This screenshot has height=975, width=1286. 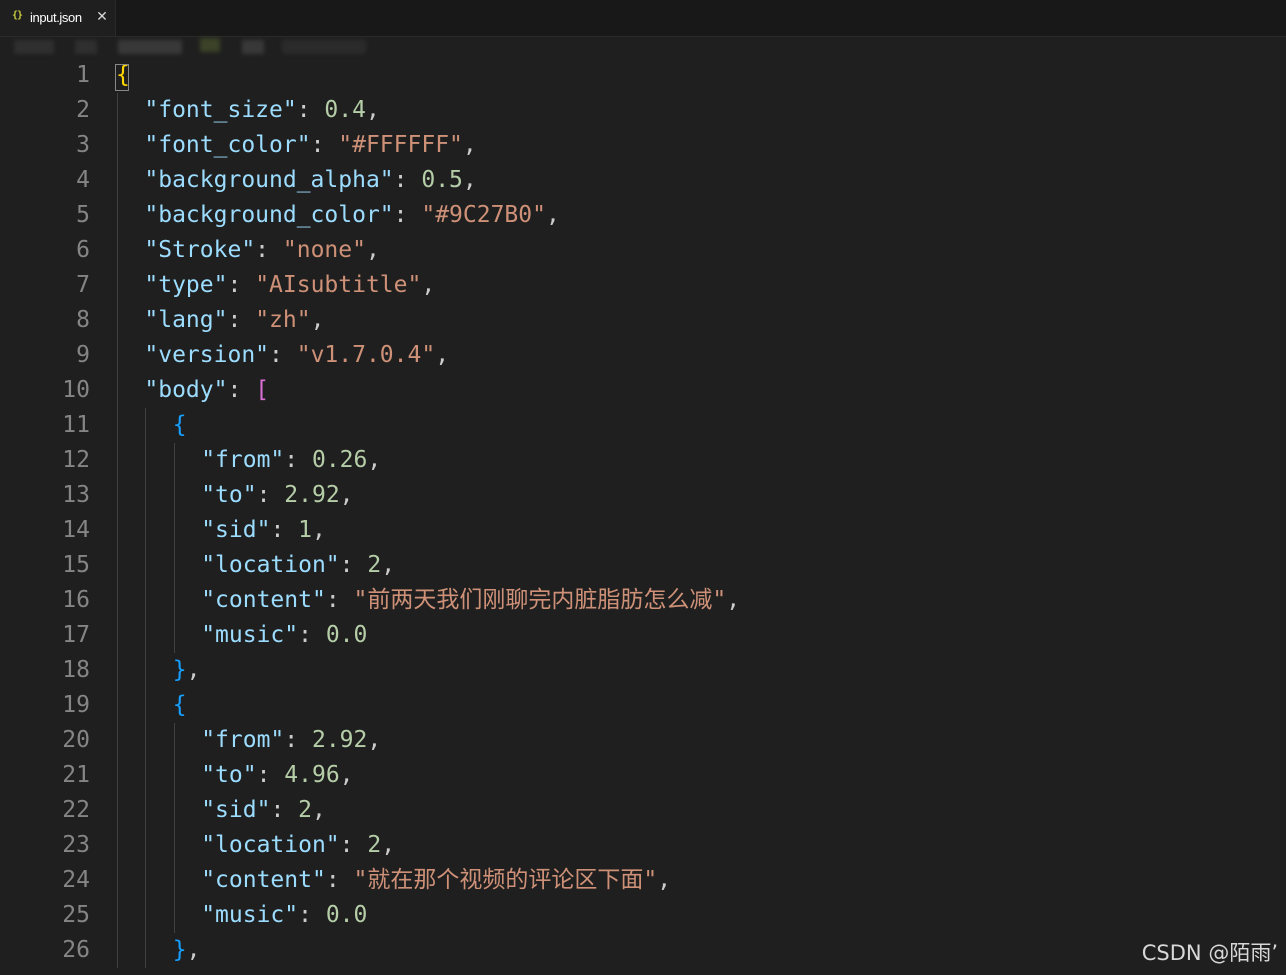 What do you see at coordinates (76, 390) in the screenshot?
I see `line-number: 10` at bounding box center [76, 390].